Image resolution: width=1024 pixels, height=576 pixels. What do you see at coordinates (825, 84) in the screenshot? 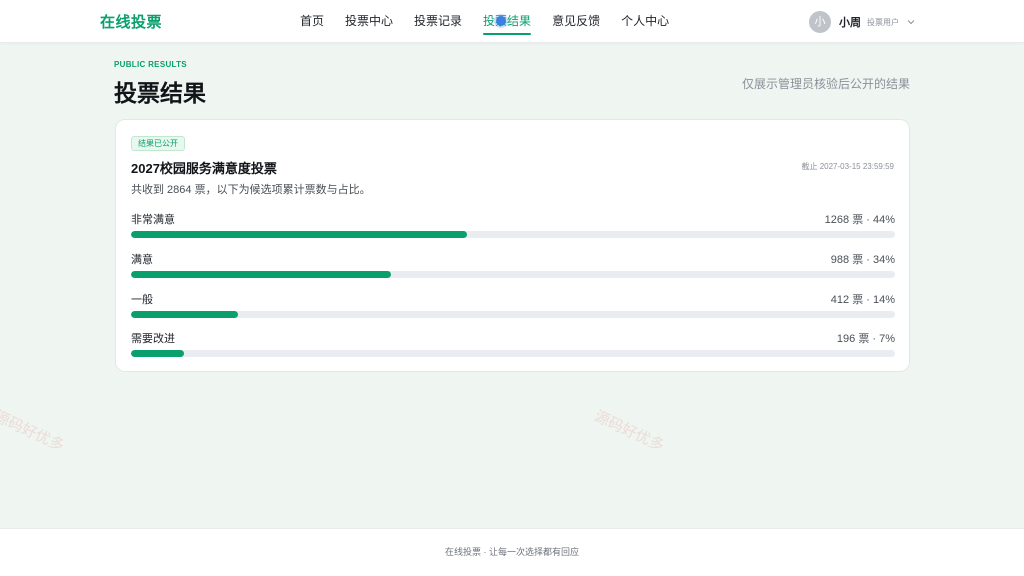
I see `page-note: 仅展示管理员核验后公开的结果` at bounding box center [825, 84].